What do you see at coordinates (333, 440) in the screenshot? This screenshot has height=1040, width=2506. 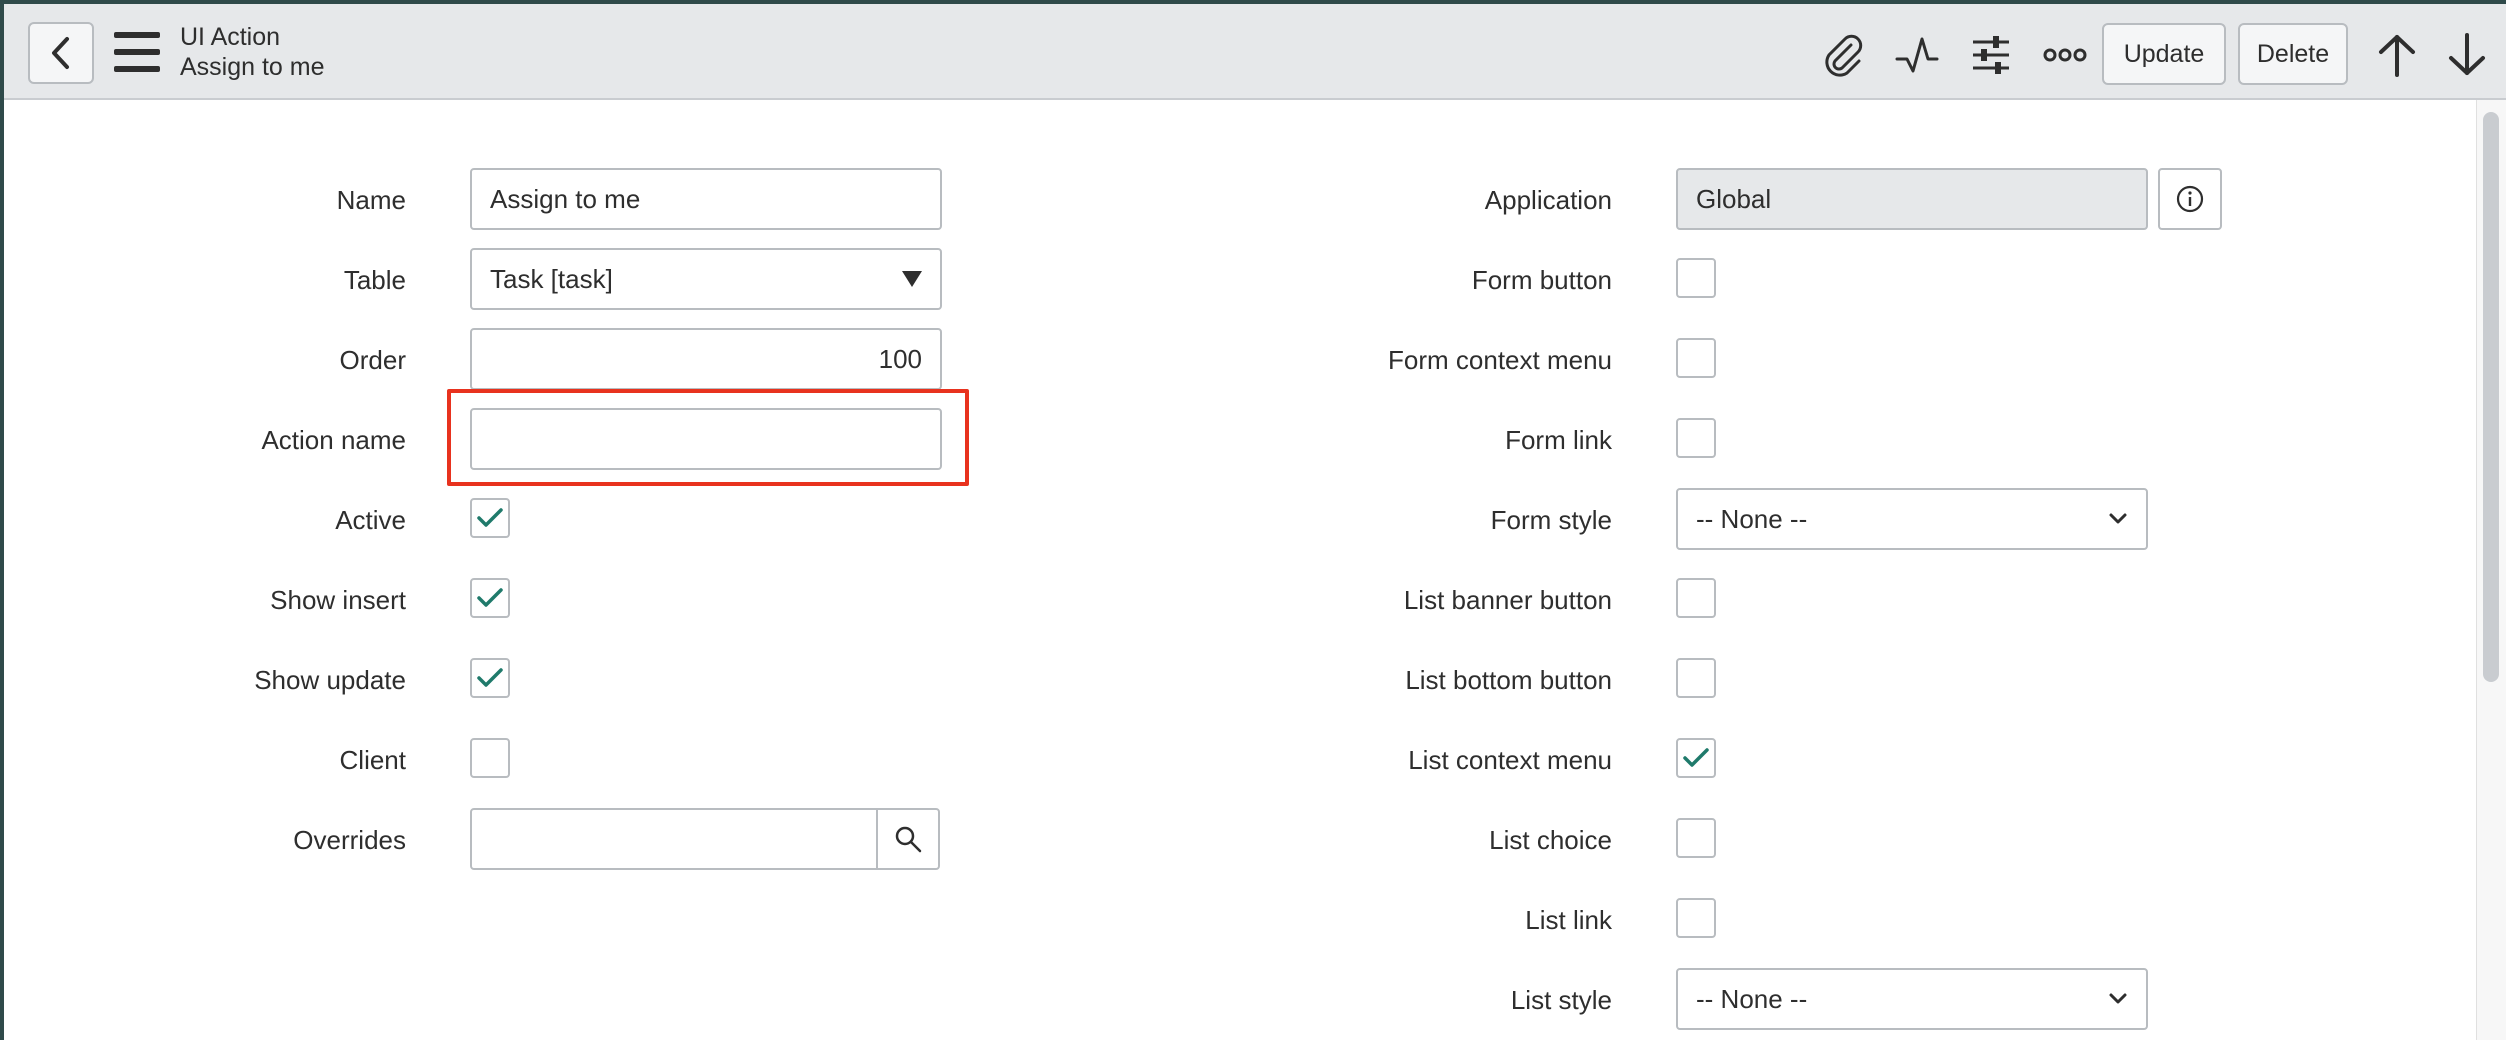 I see `action-name-label: Action name` at bounding box center [333, 440].